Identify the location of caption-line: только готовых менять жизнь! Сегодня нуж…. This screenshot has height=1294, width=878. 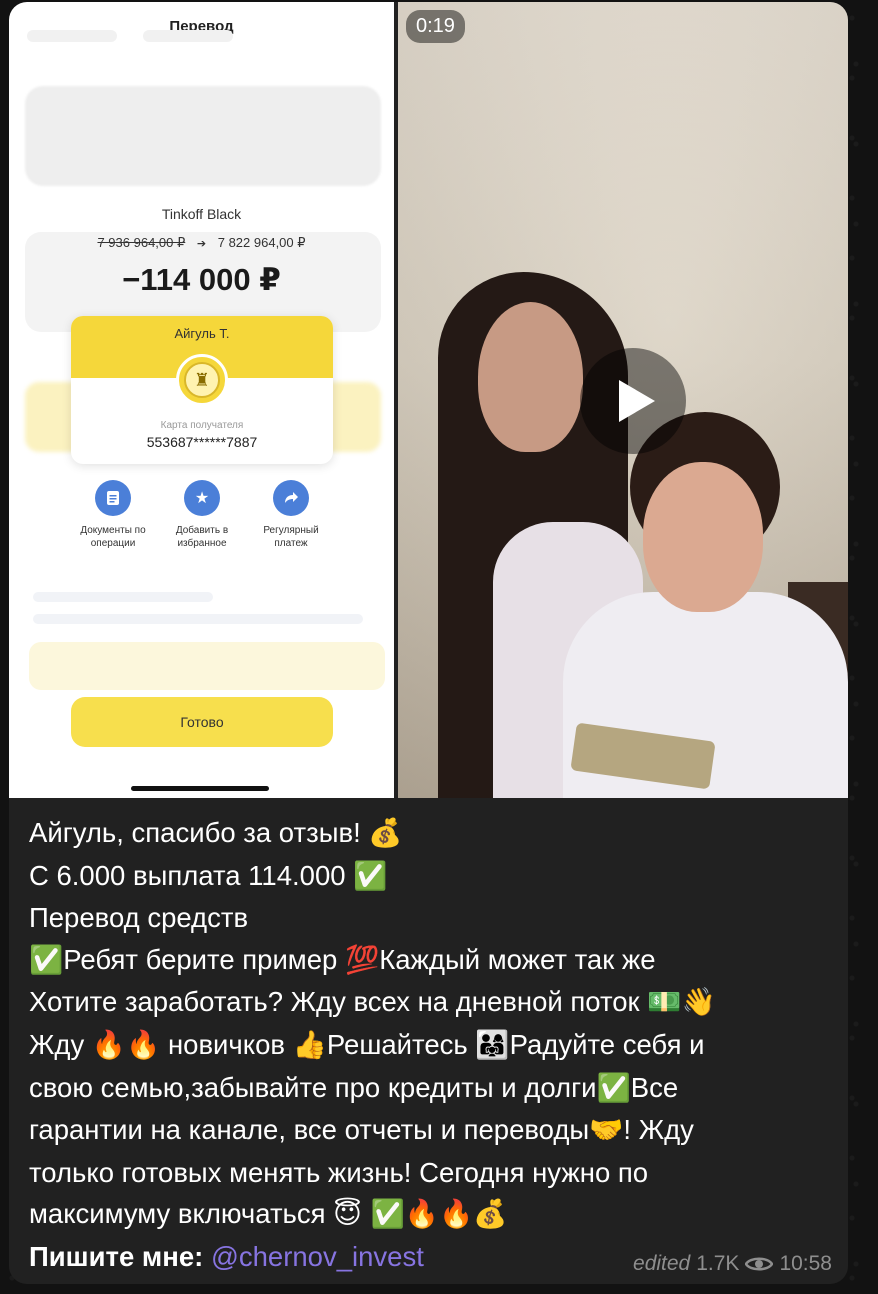
(339, 1172).